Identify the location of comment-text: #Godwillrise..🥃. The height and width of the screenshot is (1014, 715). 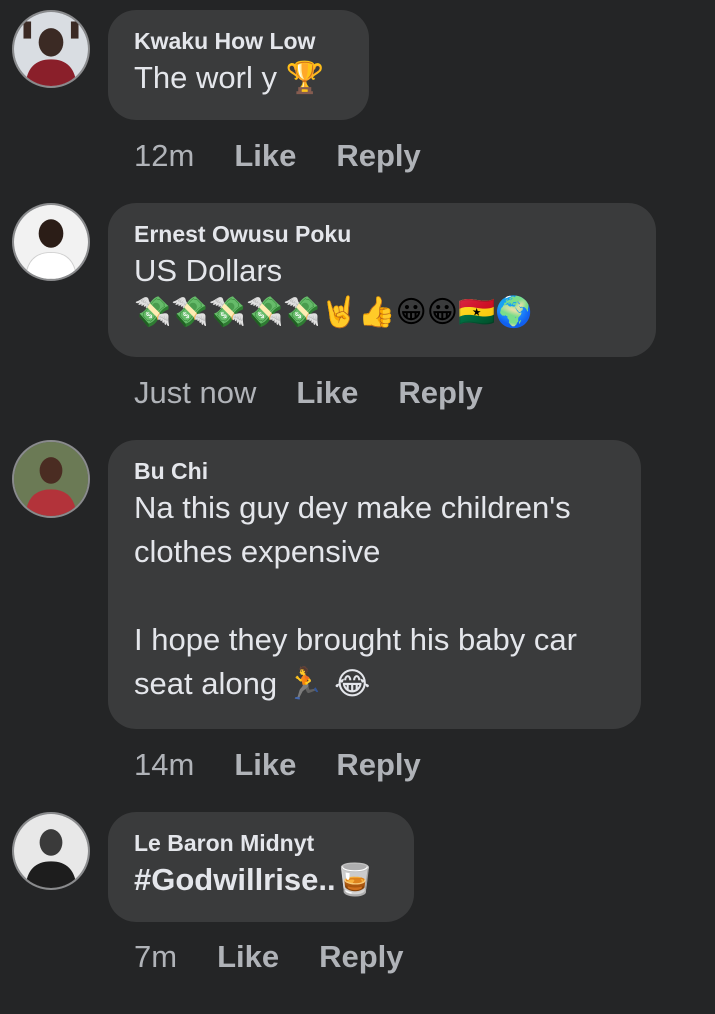
(261, 880).